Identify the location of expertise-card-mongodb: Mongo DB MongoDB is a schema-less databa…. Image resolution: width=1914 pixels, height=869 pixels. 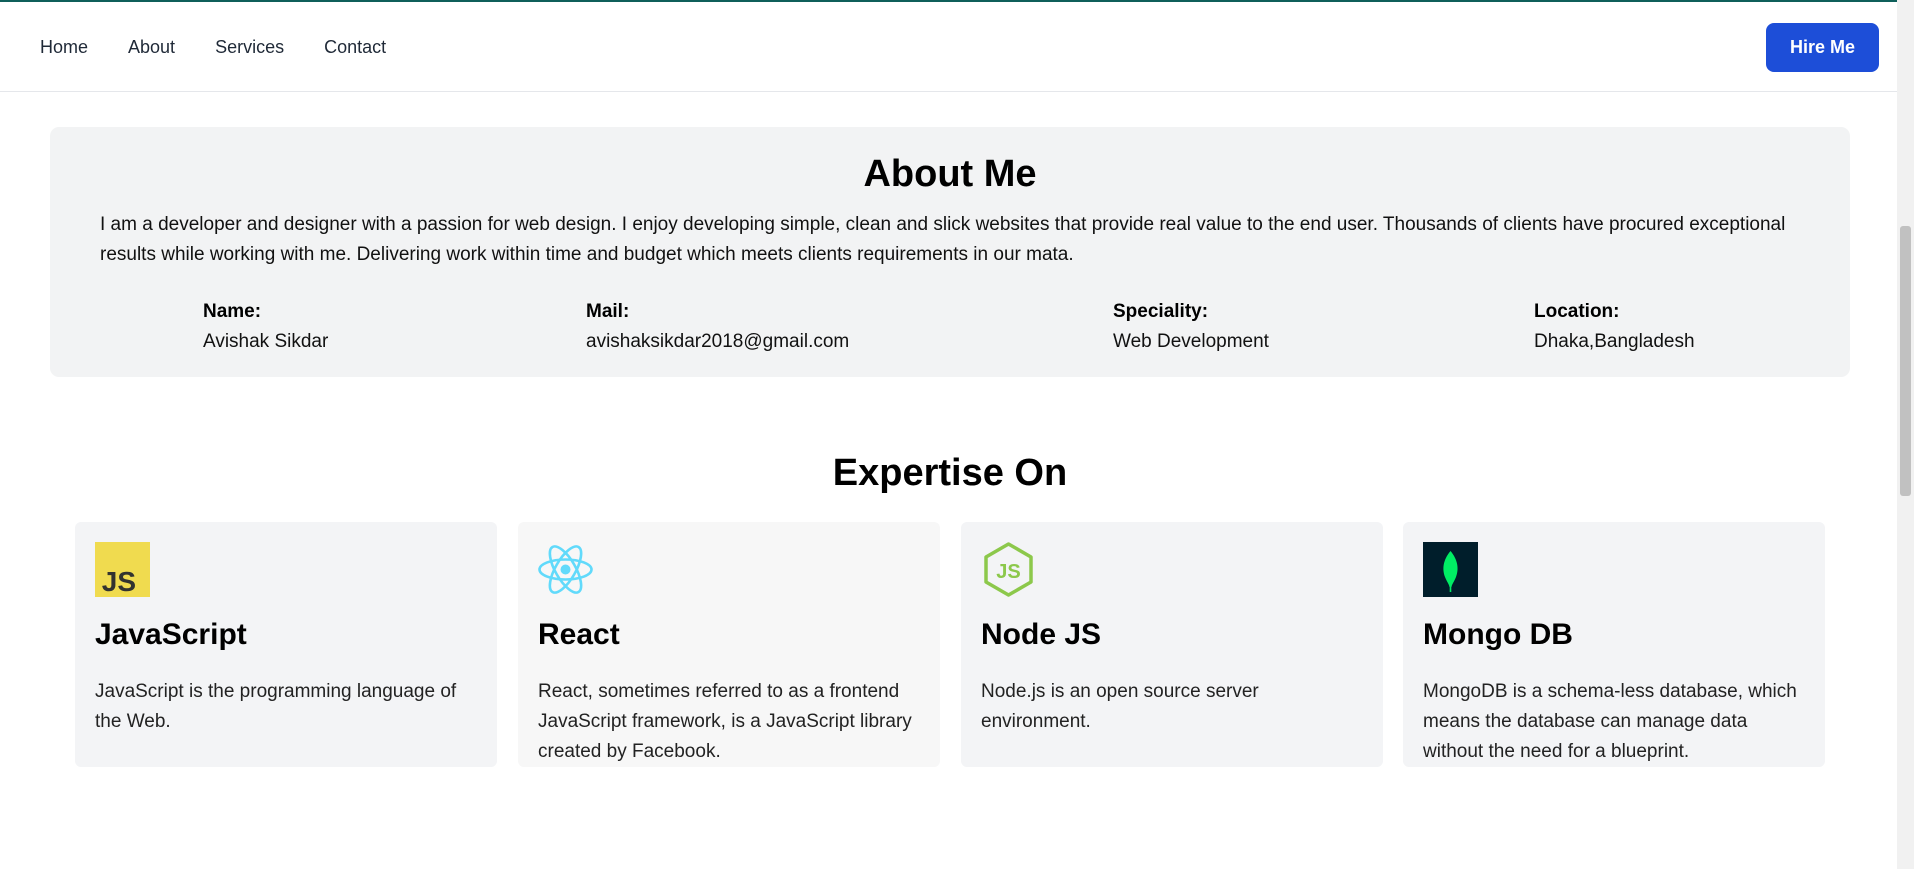
(1614, 644).